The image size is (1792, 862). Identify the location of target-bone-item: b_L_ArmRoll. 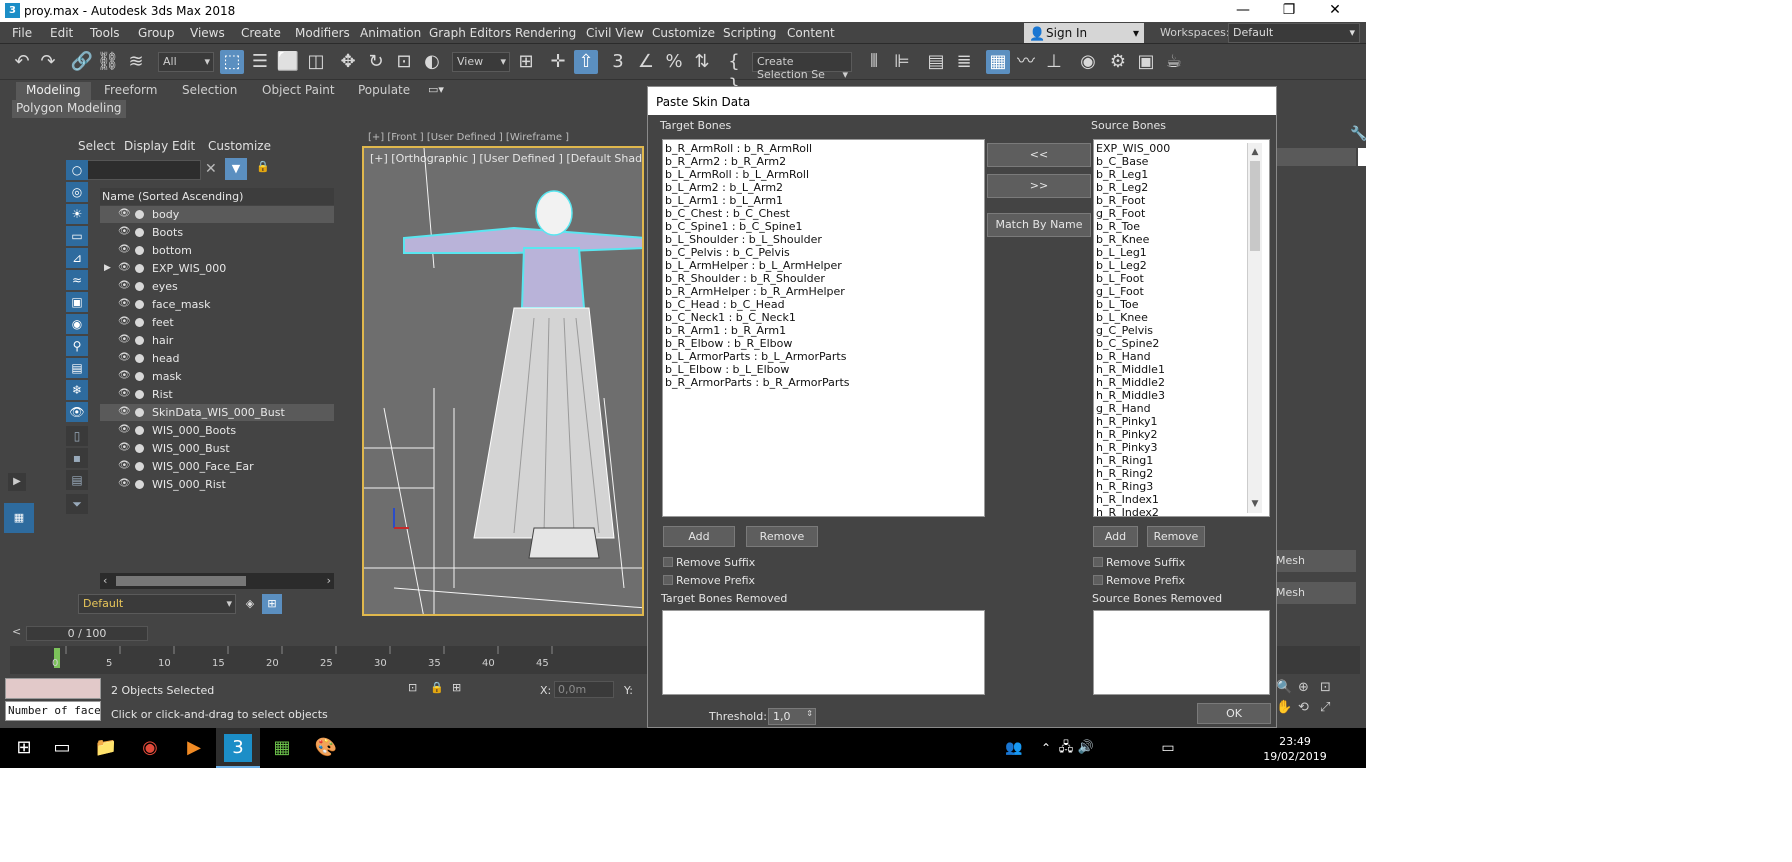
(823, 174).